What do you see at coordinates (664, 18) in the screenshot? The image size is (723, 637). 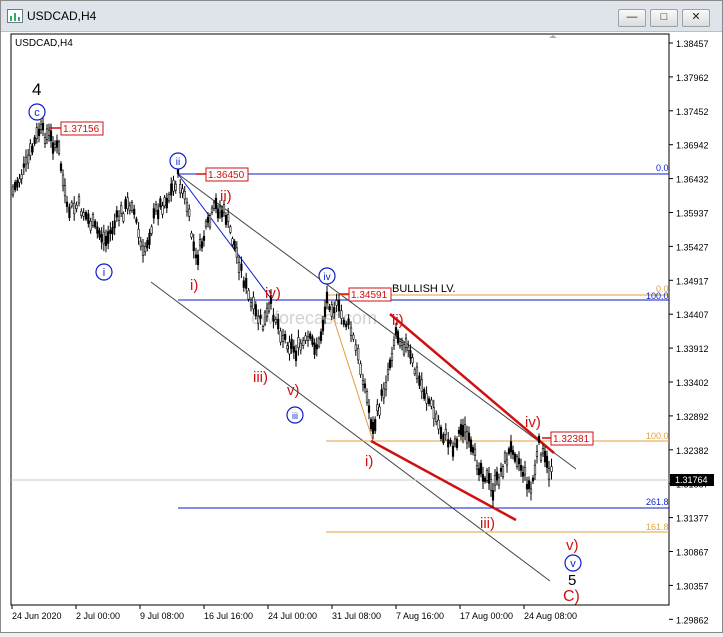 I see `maximize-button: □` at bounding box center [664, 18].